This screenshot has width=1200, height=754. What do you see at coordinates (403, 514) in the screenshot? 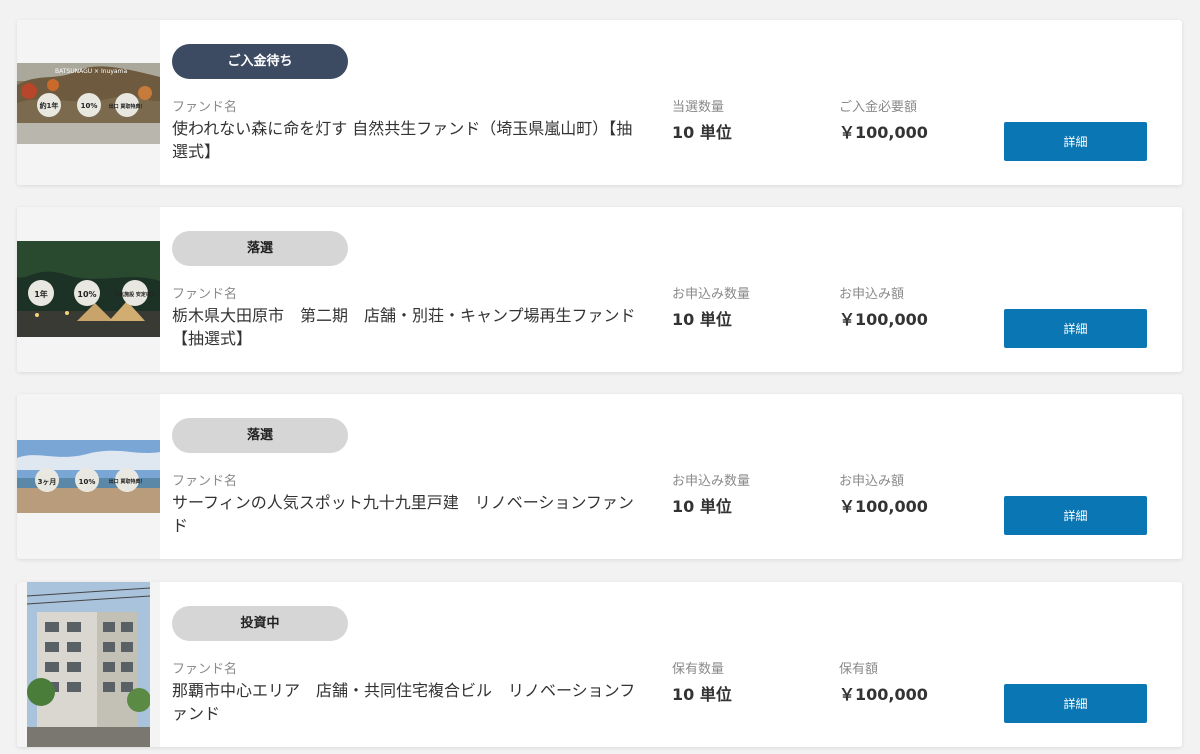
I see `fund-name: サーフィンの人気スポット九十九里戸建 リノベーションファンド` at bounding box center [403, 514].